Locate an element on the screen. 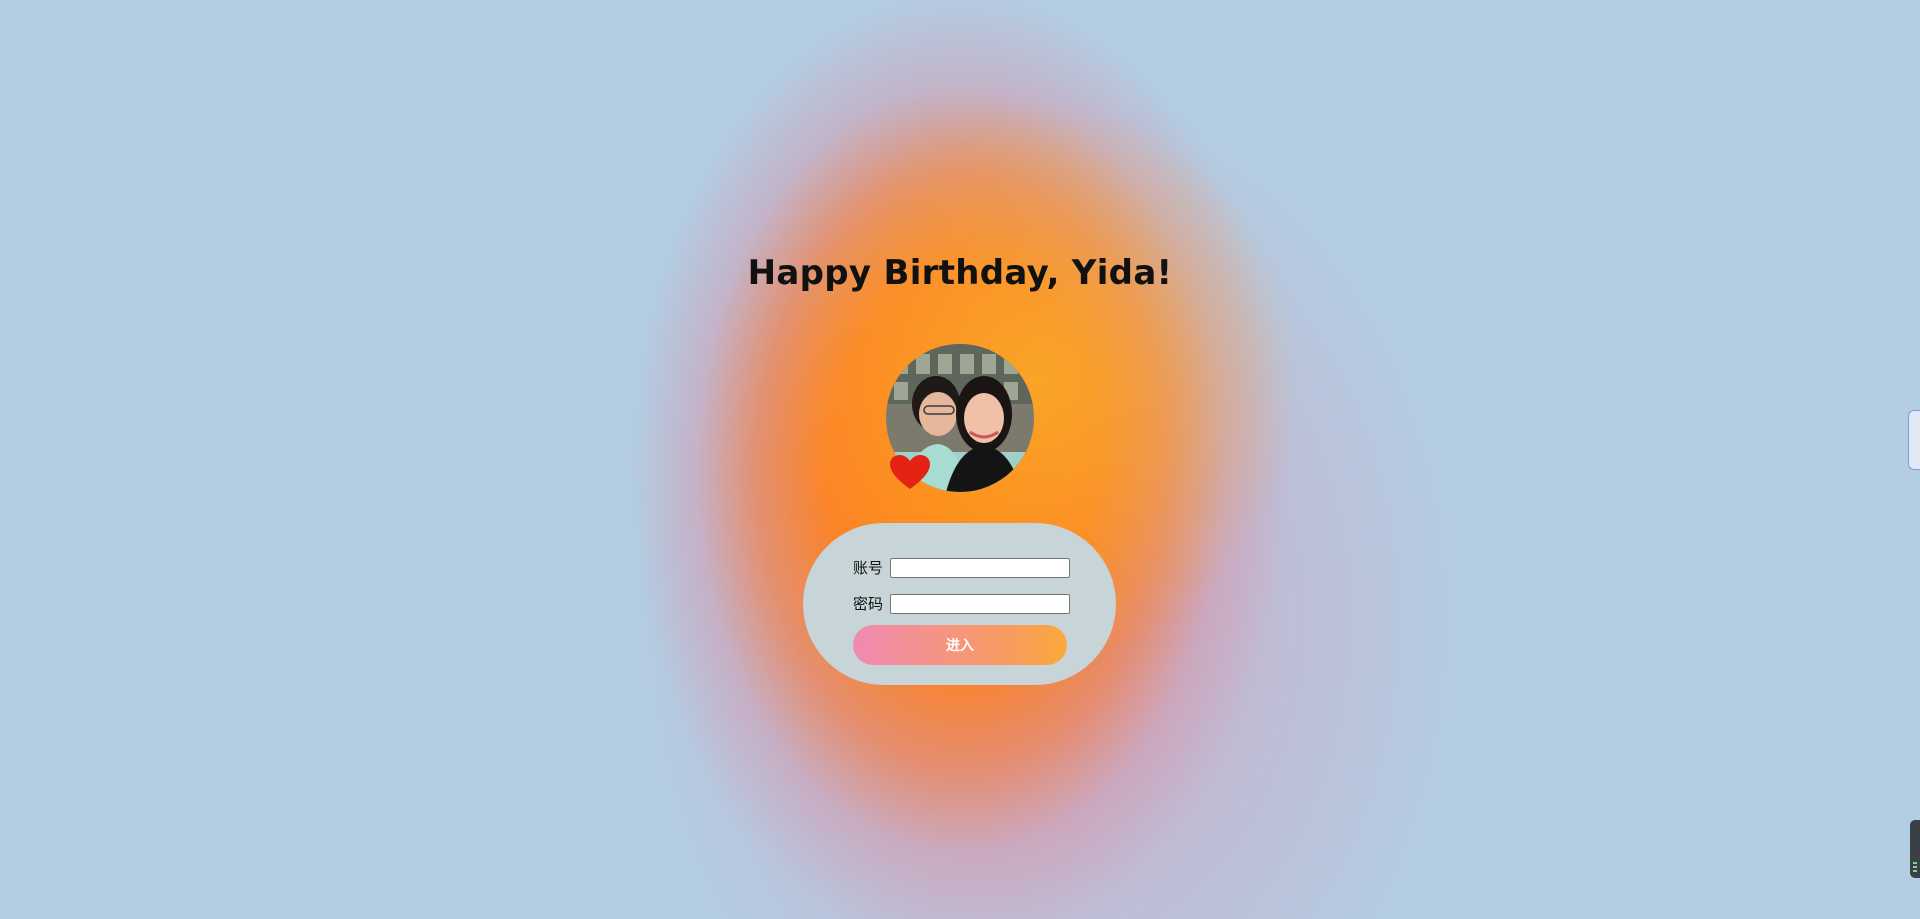  account-label: 账号 is located at coordinates (868, 568).